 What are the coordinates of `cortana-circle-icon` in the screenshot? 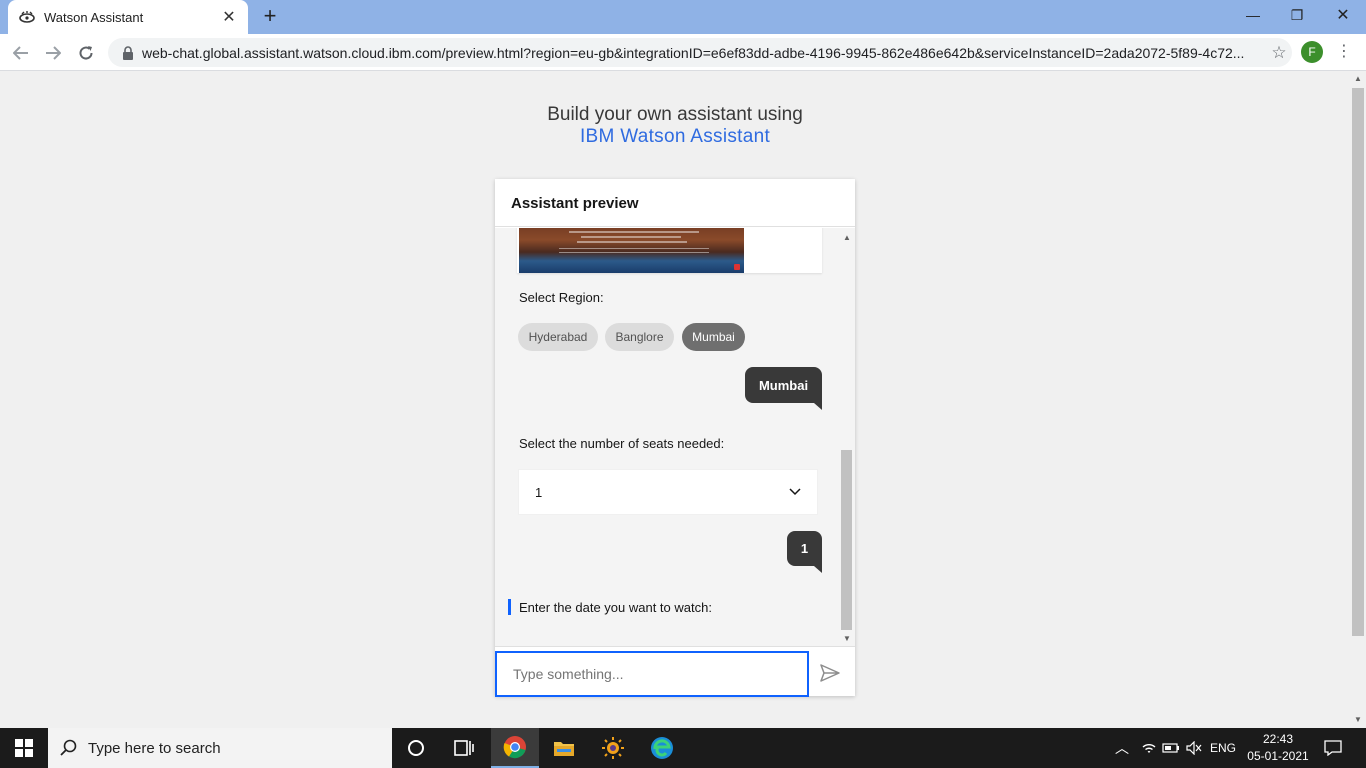 It's located at (416, 748).